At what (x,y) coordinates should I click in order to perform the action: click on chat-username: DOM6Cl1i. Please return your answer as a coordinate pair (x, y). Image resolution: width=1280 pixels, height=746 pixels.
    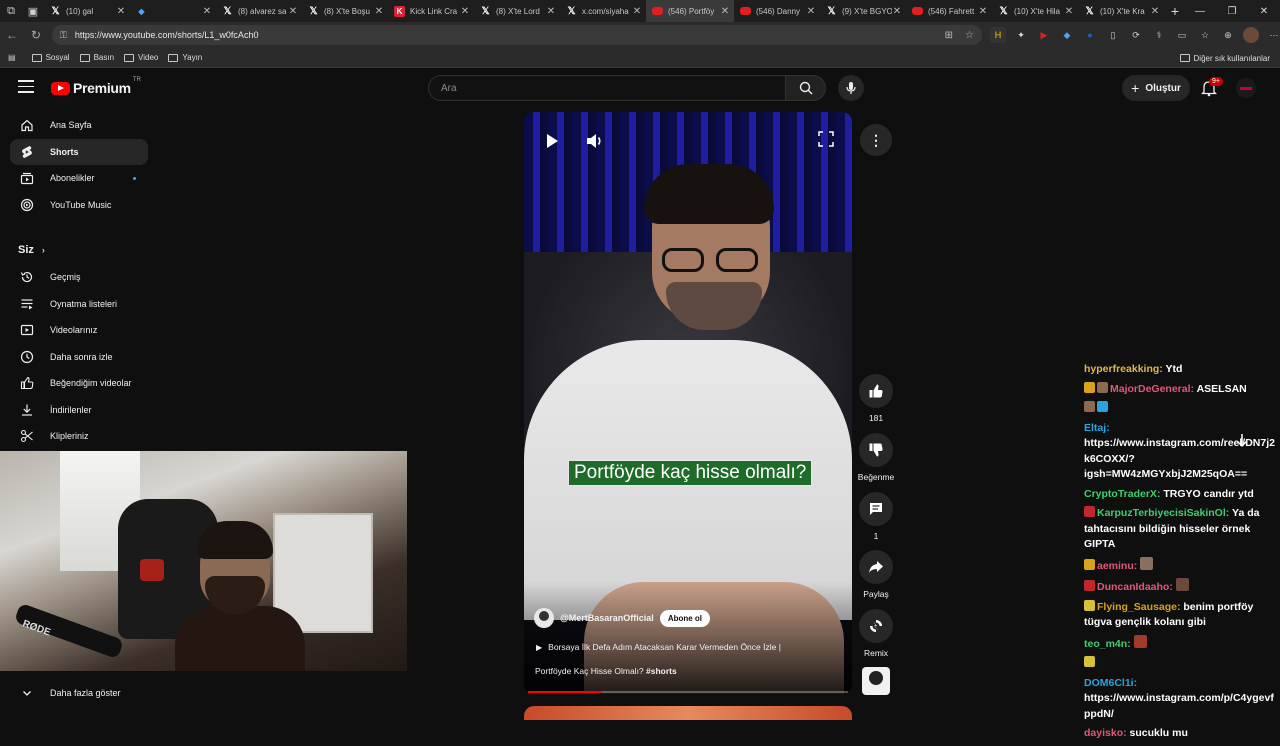
    Looking at the image, I should click on (1109, 683).